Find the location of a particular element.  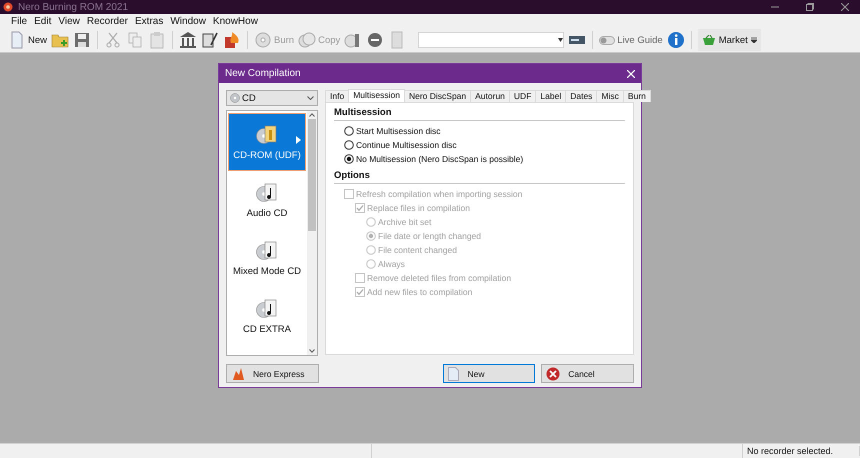

status-message: No recorder selected. is located at coordinates (801, 451).